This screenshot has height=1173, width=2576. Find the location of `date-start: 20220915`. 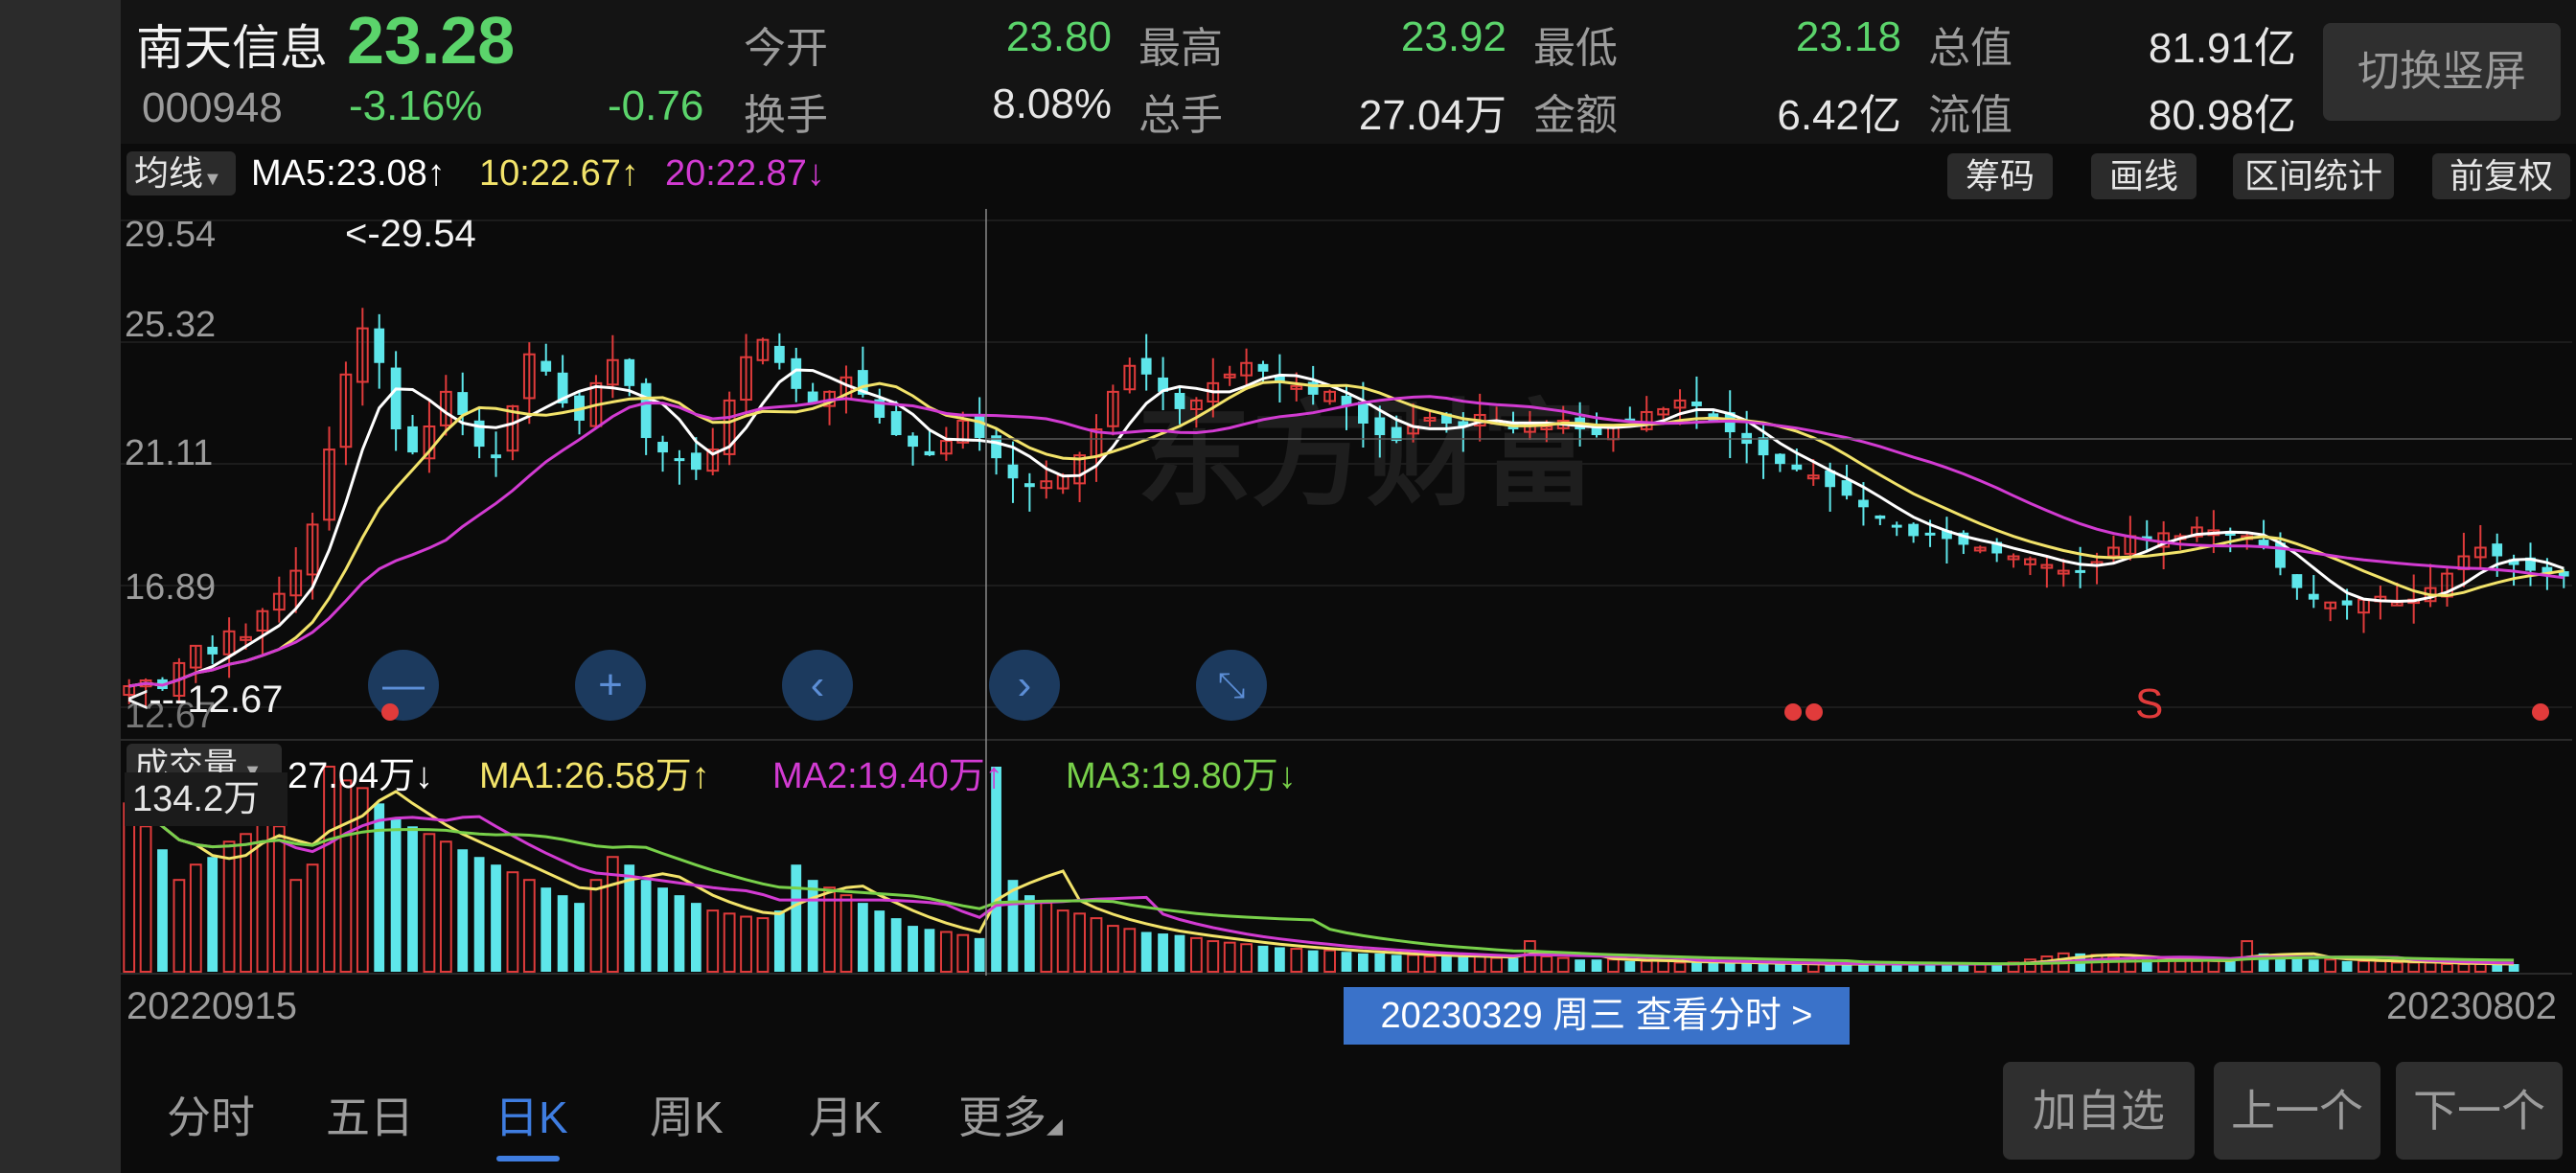

date-start: 20220915 is located at coordinates (211, 1006).